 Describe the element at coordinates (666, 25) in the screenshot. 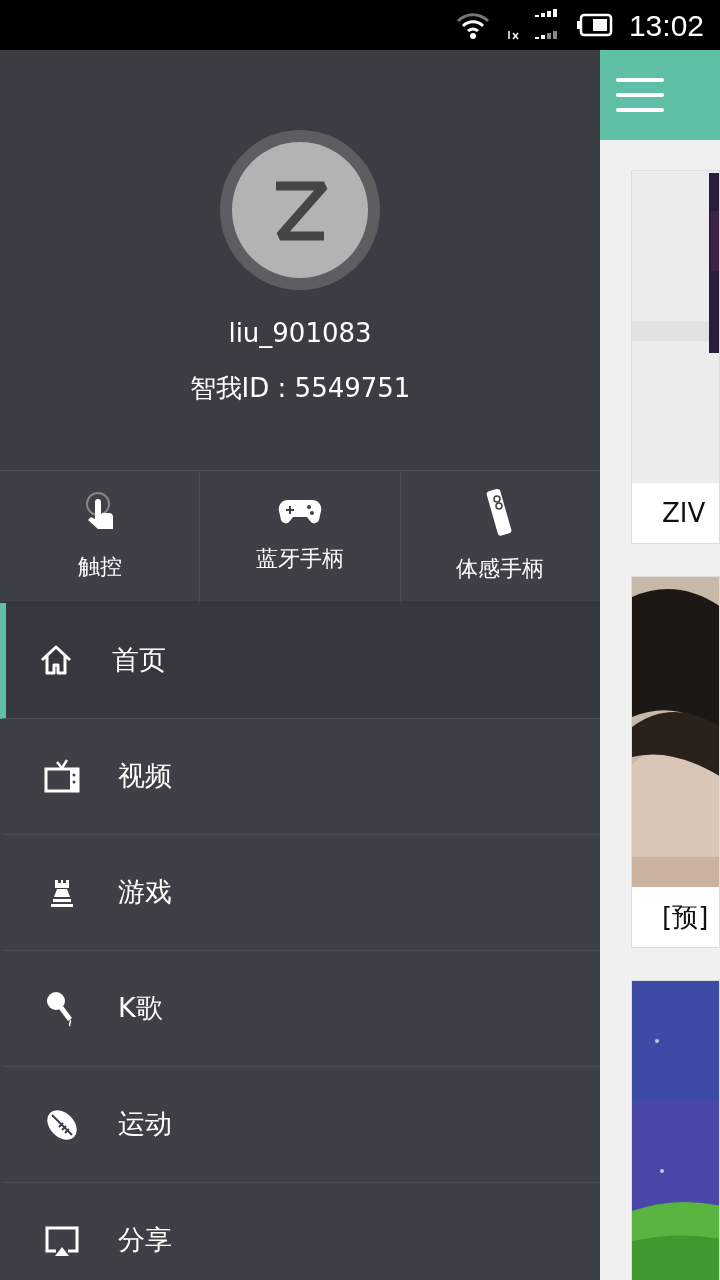

I see `clock-time: 13:02` at that location.